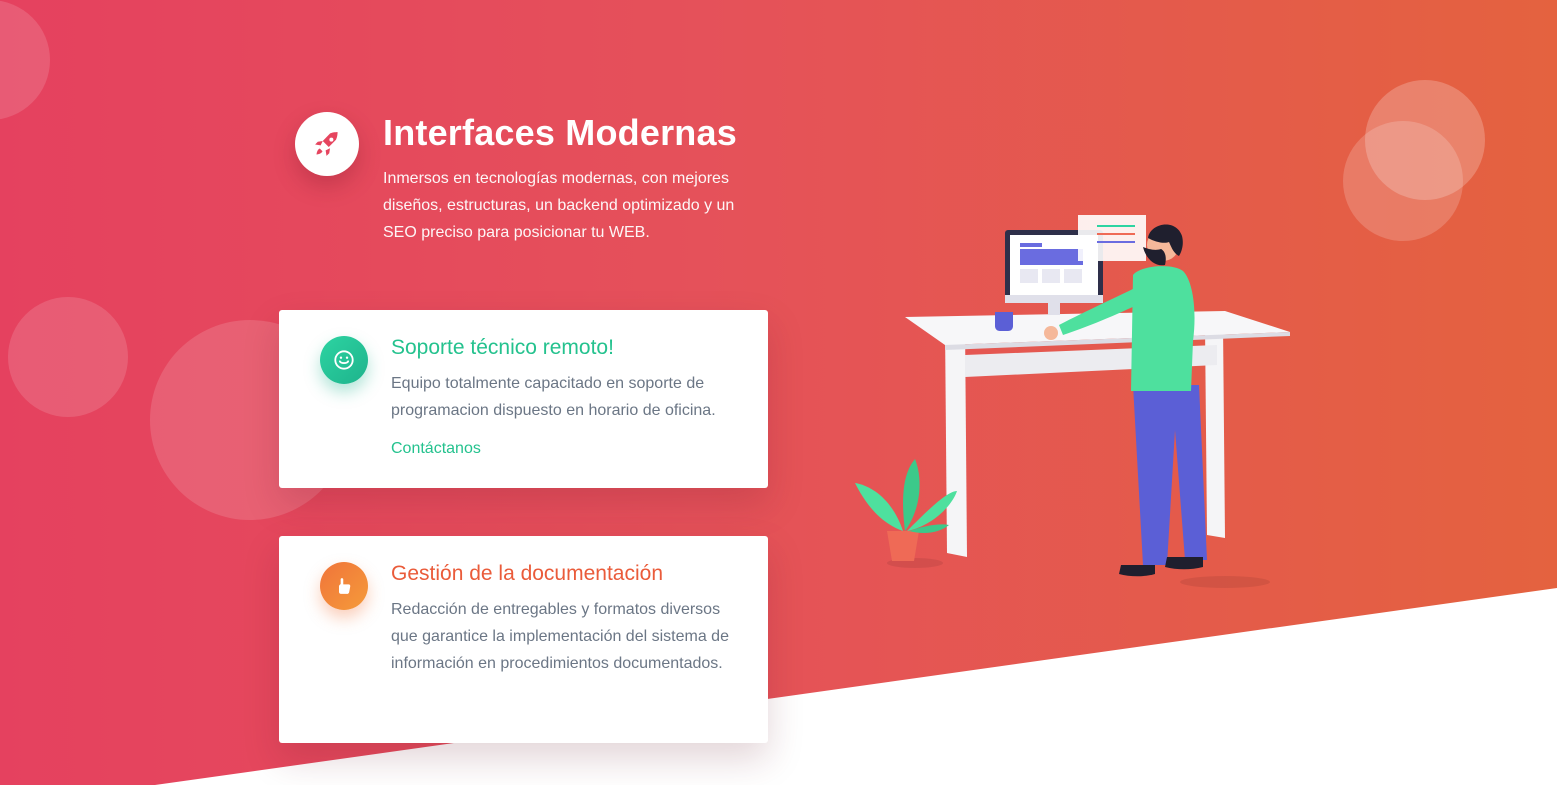 This screenshot has height=785, width=1557. I want to click on man-at-standing-desk-illustration, so click(1072, 401).